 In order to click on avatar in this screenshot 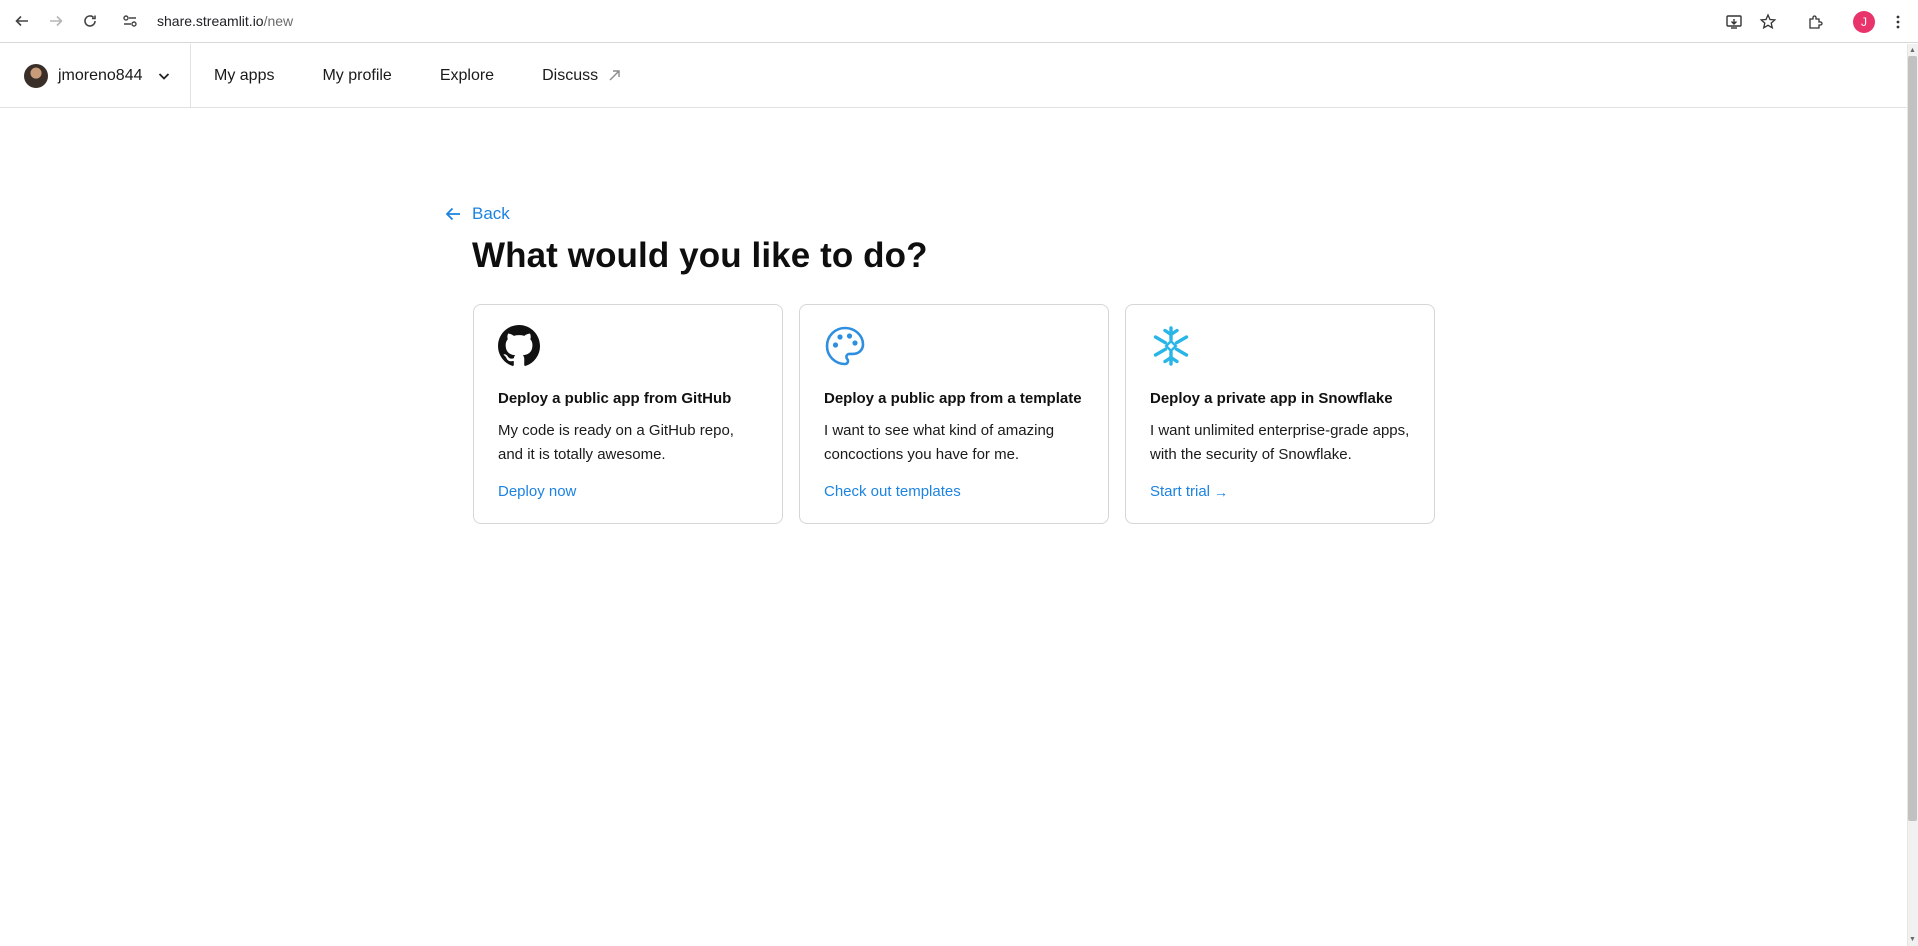, I will do `click(36, 75)`.